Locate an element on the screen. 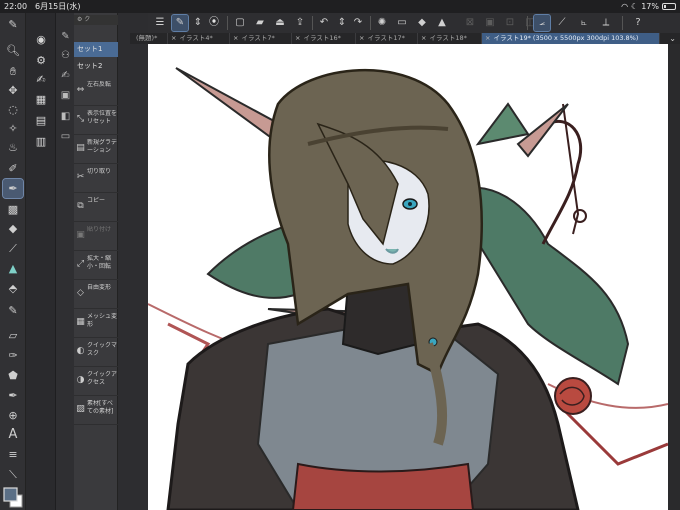  palette-item-label: 貼り付け is located at coordinates (99, 229).